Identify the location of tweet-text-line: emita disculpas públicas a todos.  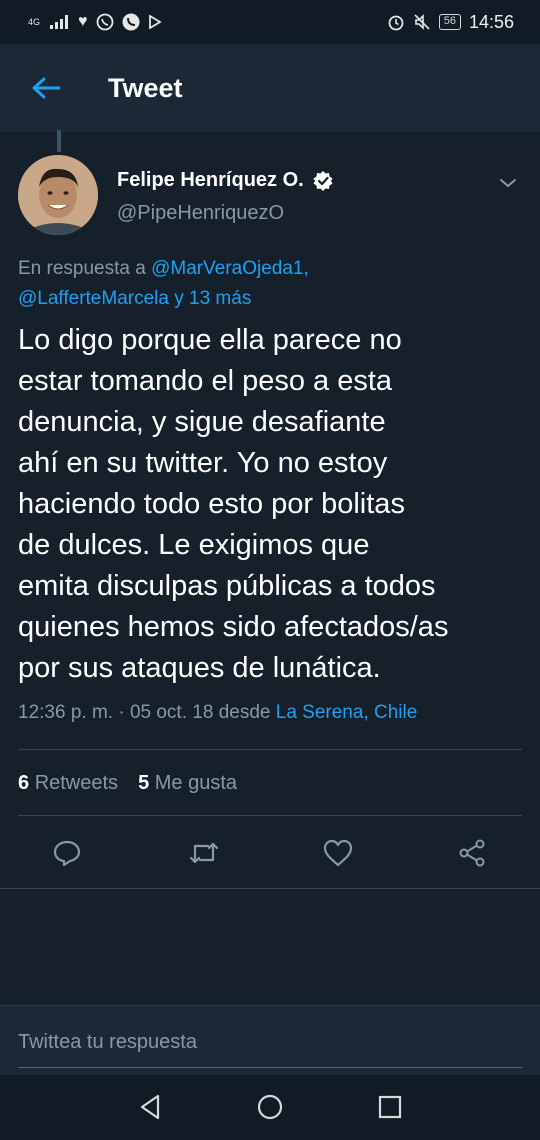
(227, 586).